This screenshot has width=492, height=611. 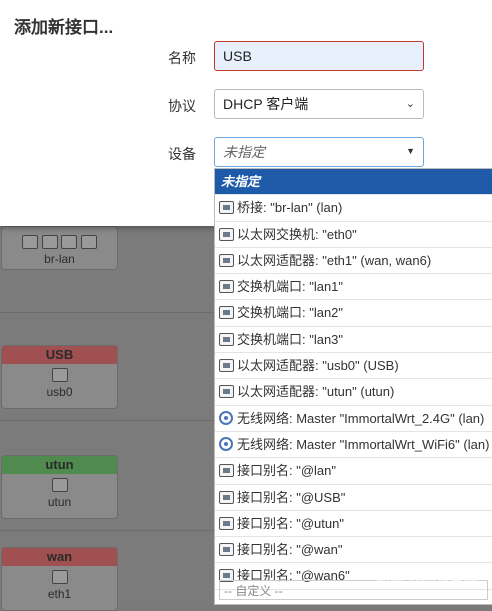 What do you see at coordinates (59, 594) in the screenshot?
I see `interface-device: eth1` at bounding box center [59, 594].